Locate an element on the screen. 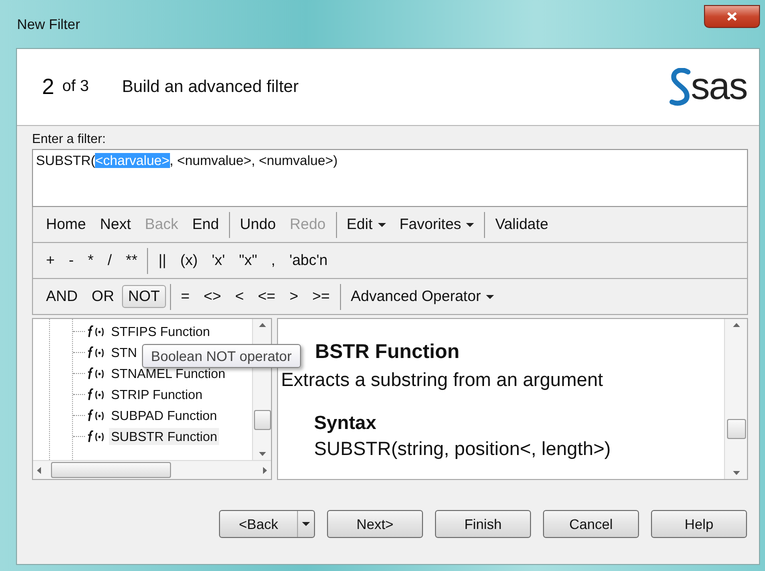  field-label: Enter a filter: is located at coordinates (69, 138).